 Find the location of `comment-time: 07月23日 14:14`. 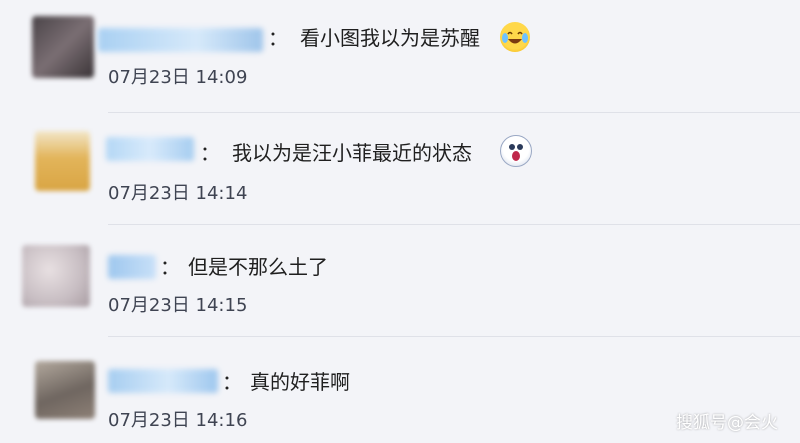

comment-time: 07月23日 14:14 is located at coordinates (178, 193).